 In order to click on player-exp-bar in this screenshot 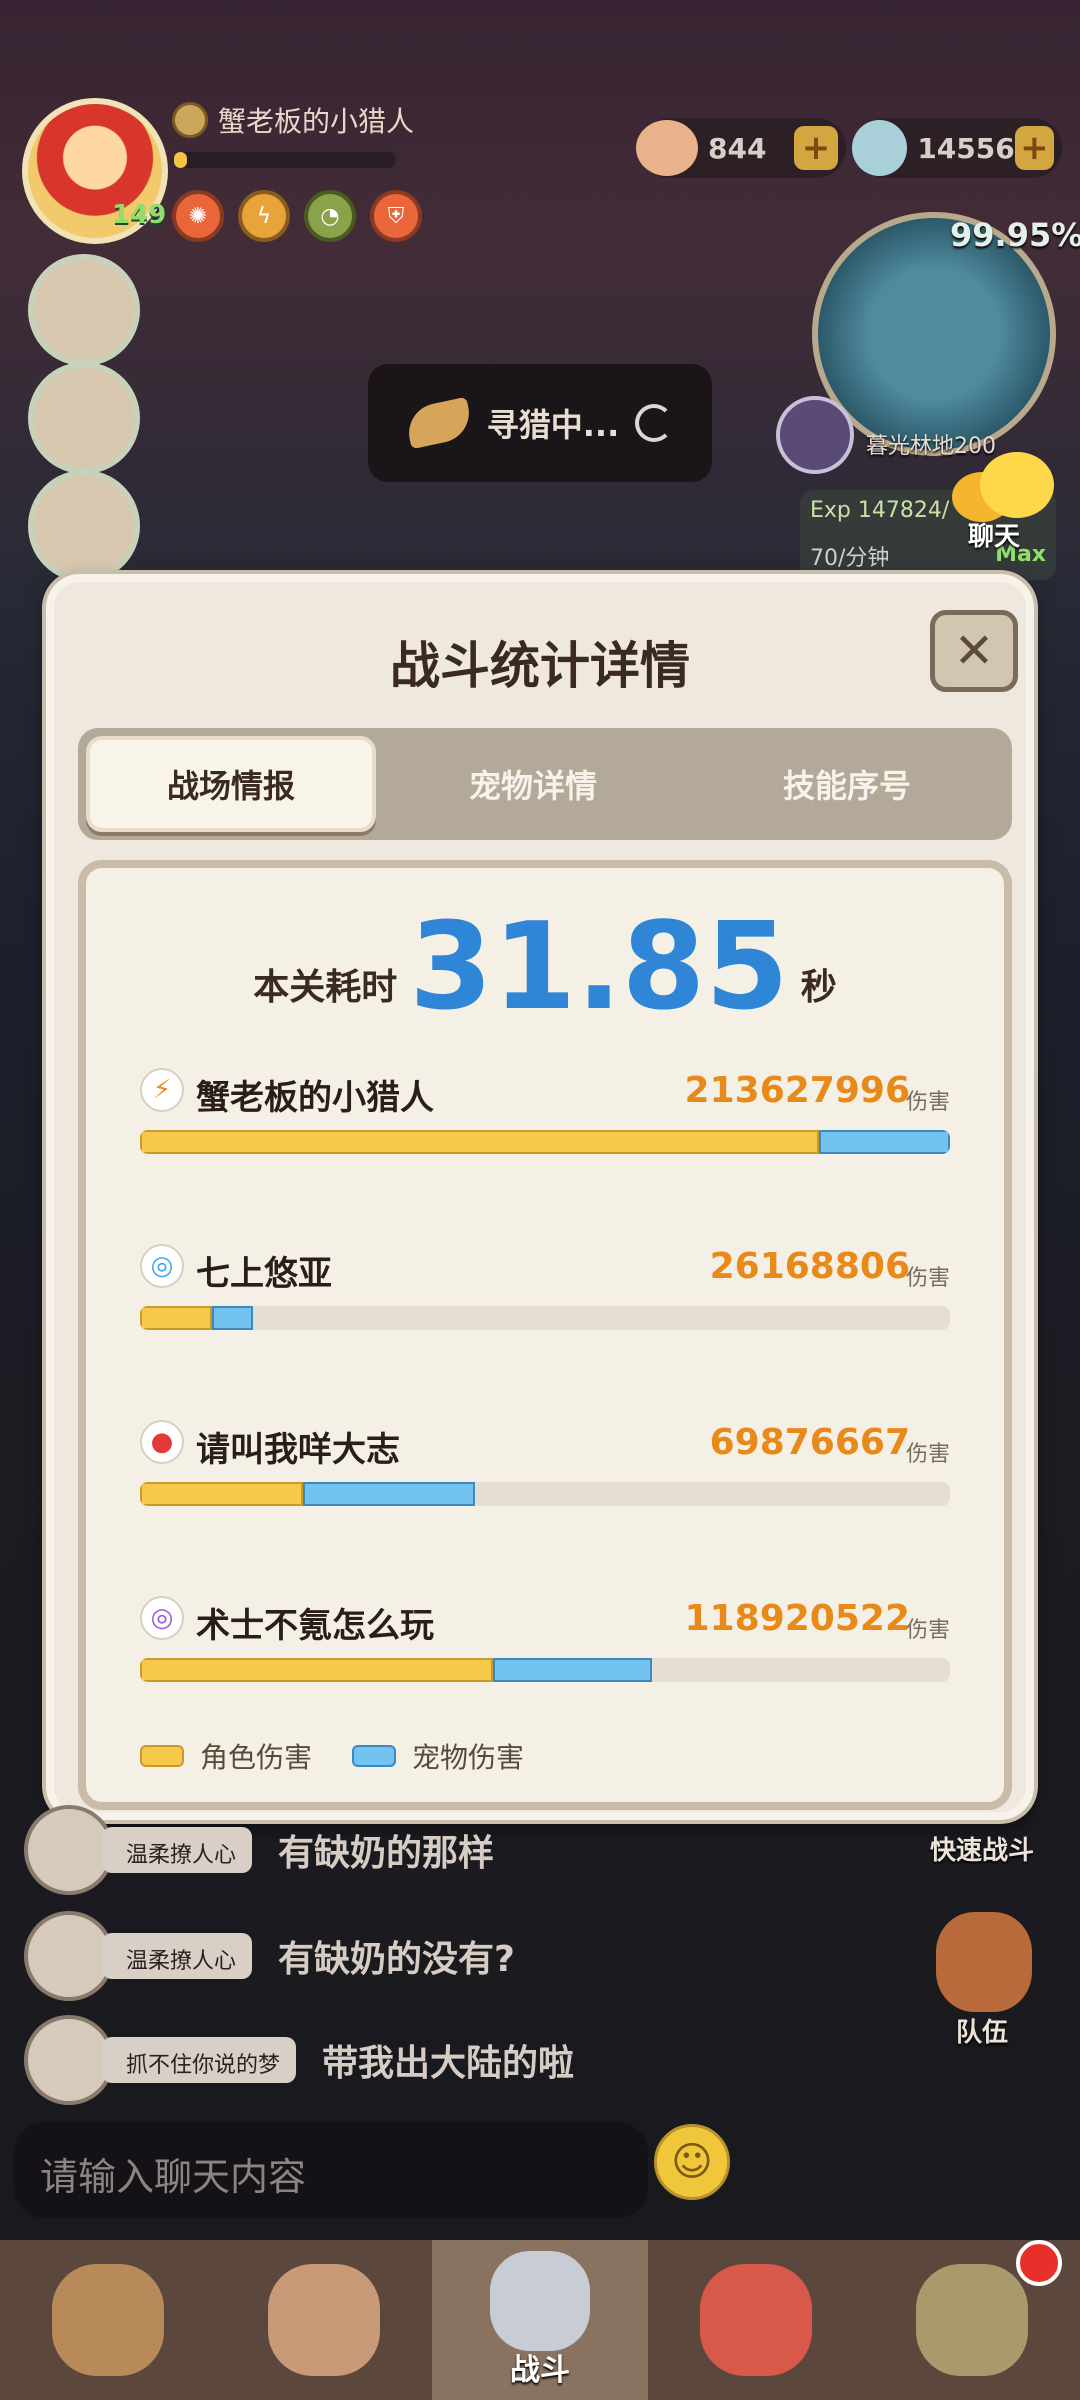, I will do `click(285, 160)`.